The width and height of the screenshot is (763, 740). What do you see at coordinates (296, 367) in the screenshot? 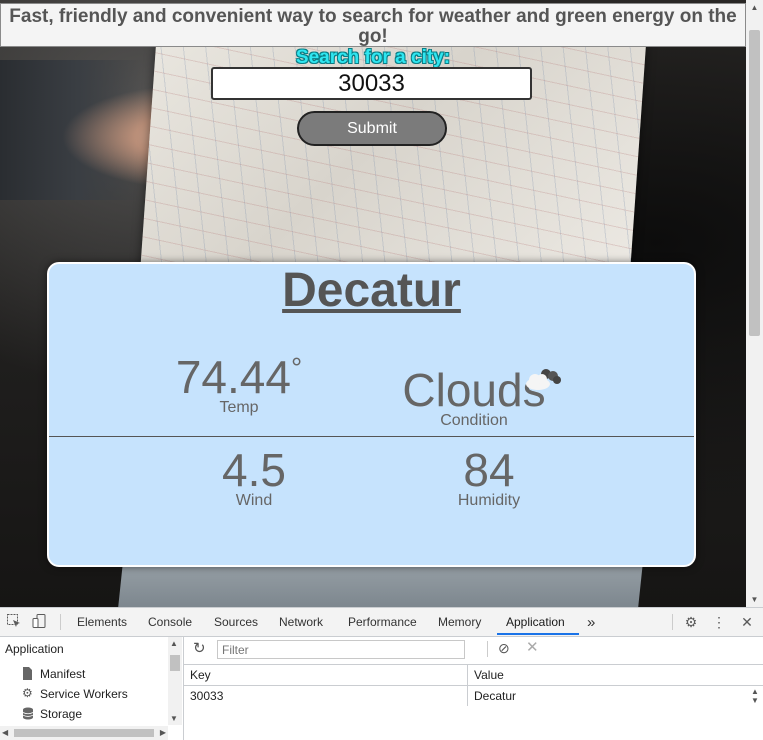
I see `degree-symbol: °` at bounding box center [296, 367].